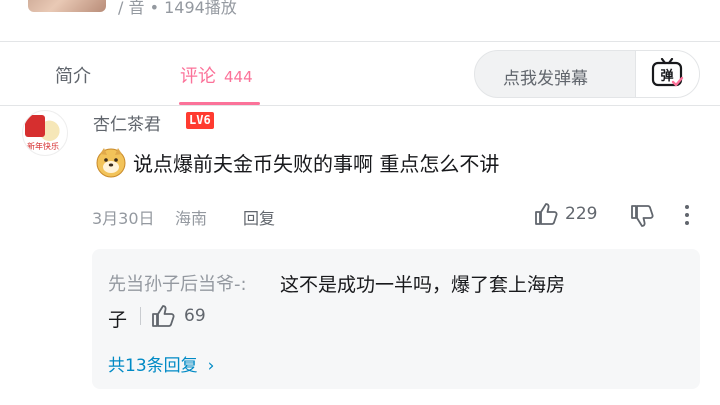 Image resolution: width=720 pixels, height=405 pixels. I want to click on svg-text: 弹, so click(666, 76).